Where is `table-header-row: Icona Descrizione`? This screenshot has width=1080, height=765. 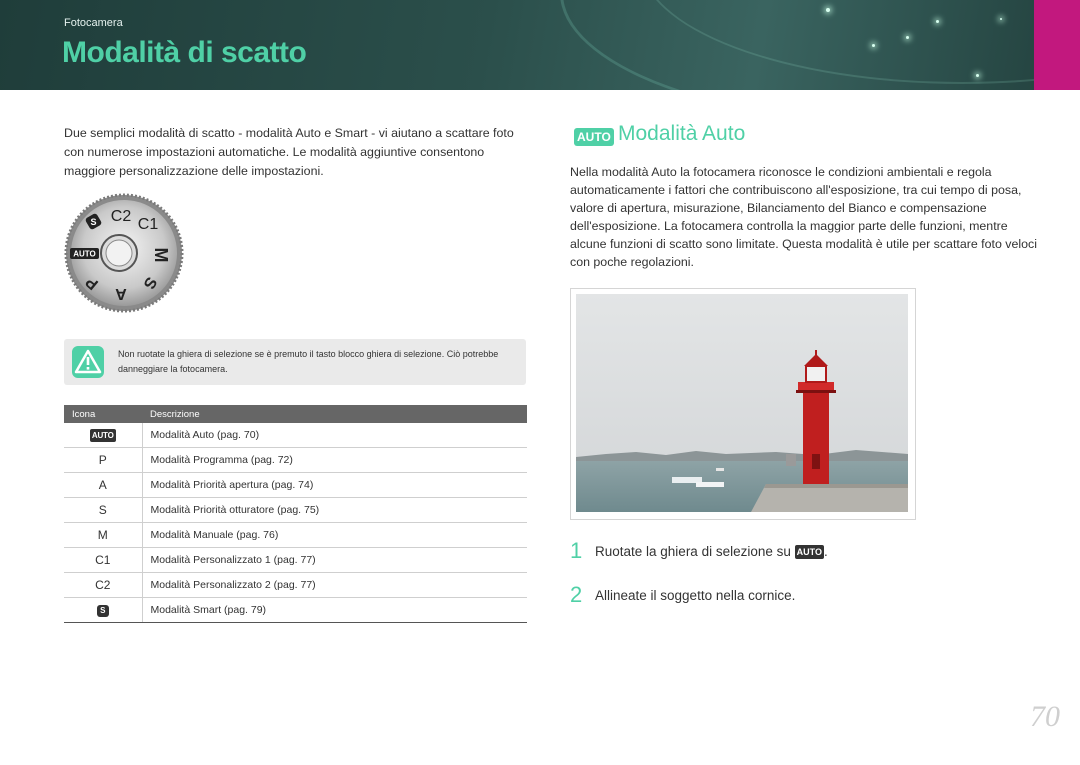
table-header-row: Icona Descrizione is located at coordinates (295, 414).